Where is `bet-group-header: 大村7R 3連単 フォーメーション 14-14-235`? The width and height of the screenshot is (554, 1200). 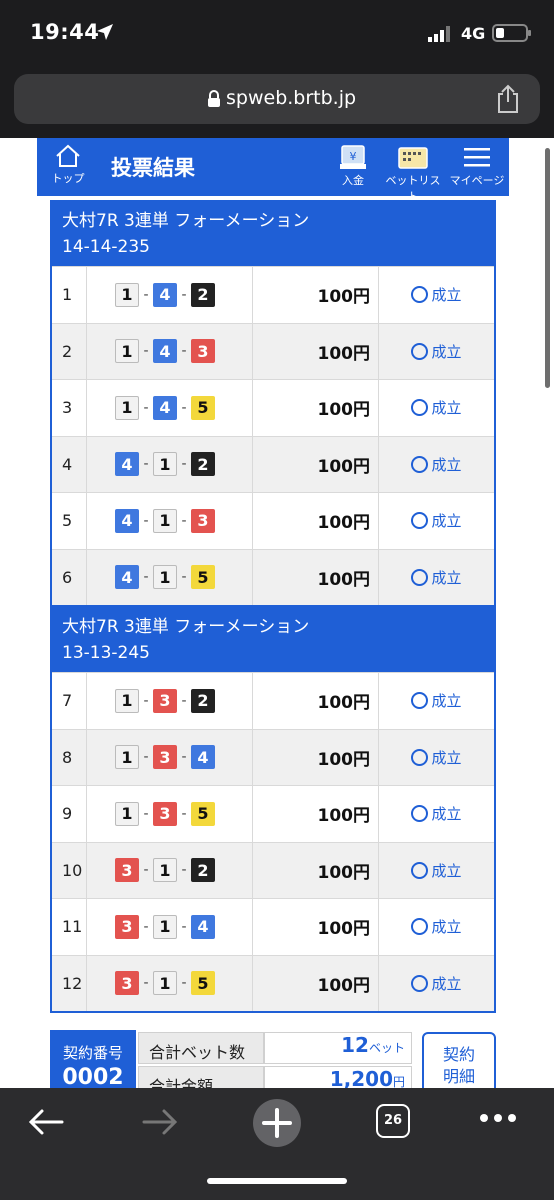
bet-group-header: 大村7R 3連単 フォーメーション 14-14-235 is located at coordinates (273, 234).